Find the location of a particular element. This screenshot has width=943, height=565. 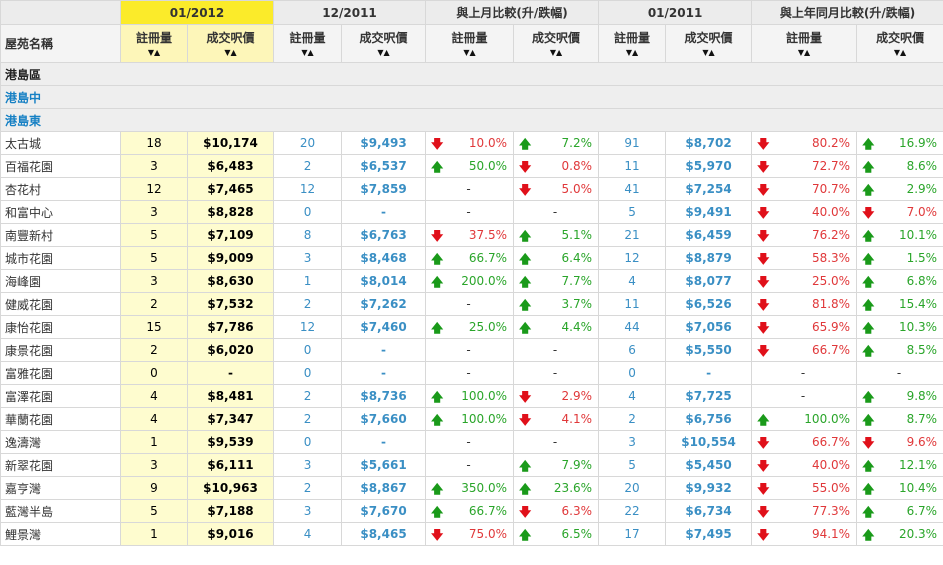

change-value: 8.6% is located at coordinates (922, 166).